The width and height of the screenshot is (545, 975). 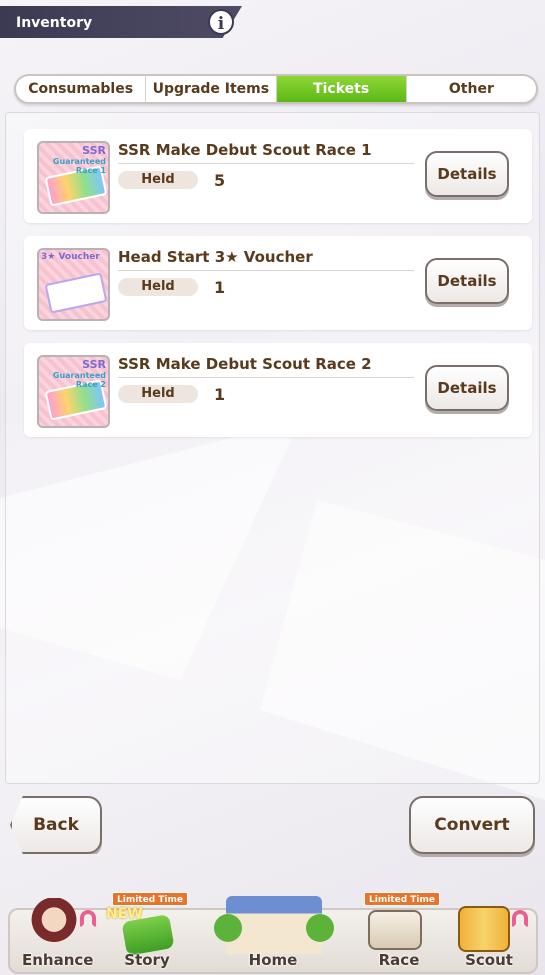 I want to click on thumb-sub-label: Guaranteed Race 2, so click(x=79, y=380).